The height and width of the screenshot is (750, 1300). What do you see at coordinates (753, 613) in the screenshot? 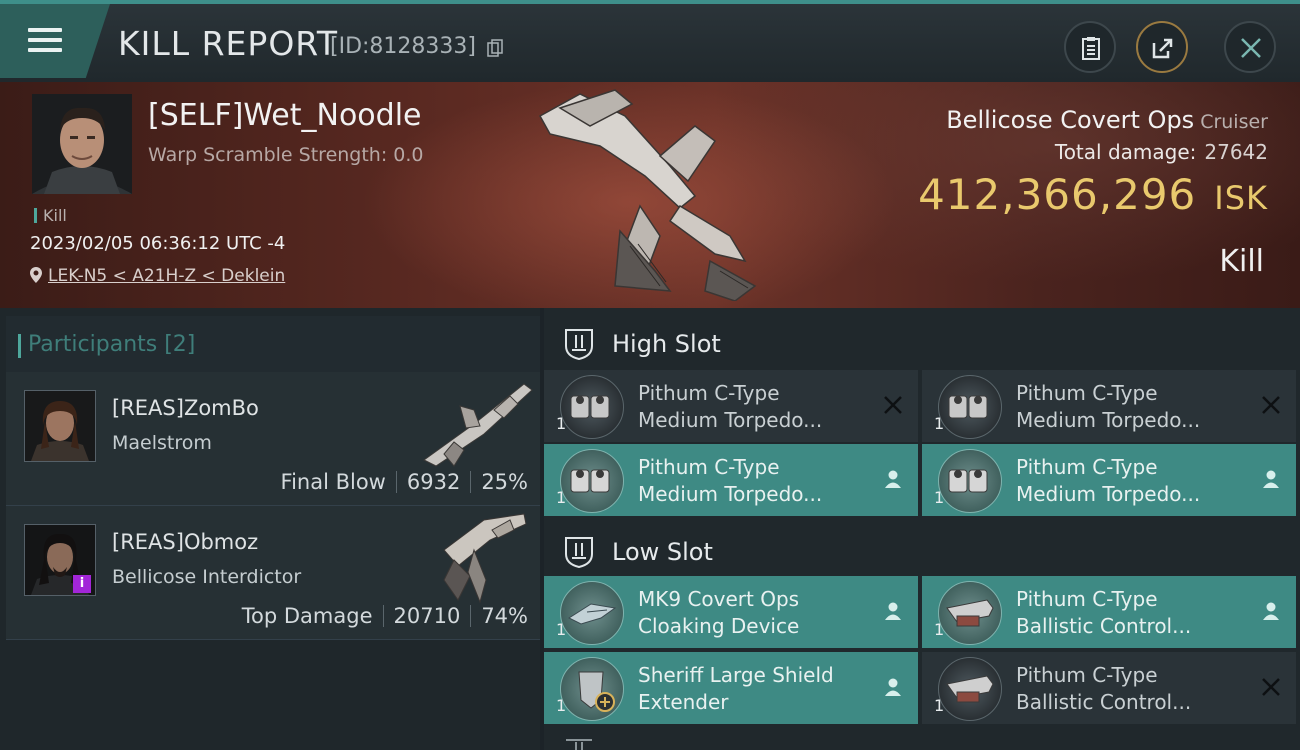
I see `module-name: MK9 Covert Ops Cloaking Device` at bounding box center [753, 613].